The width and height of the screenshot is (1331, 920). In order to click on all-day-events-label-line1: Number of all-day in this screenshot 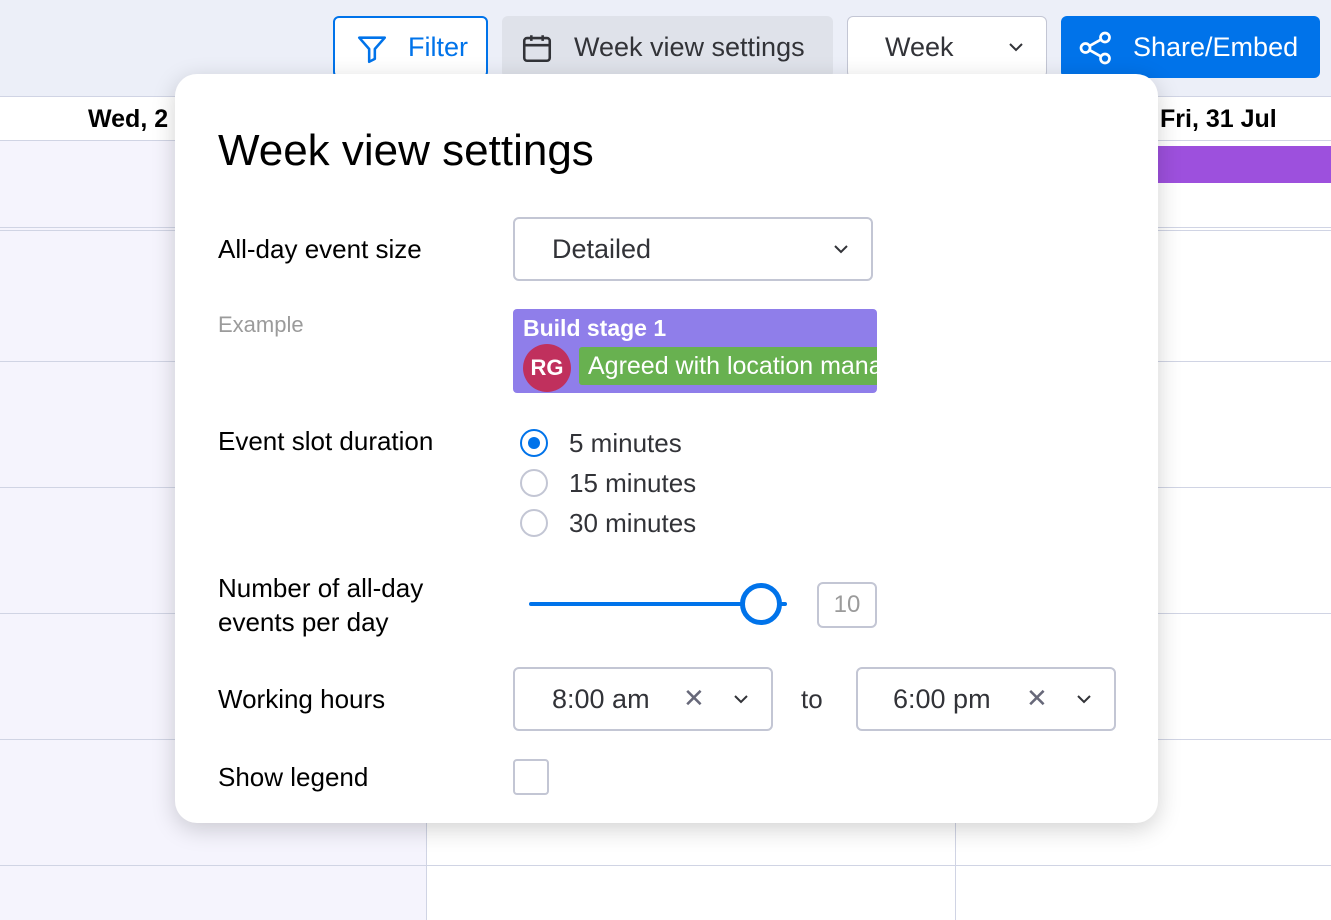, I will do `click(321, 588)`.